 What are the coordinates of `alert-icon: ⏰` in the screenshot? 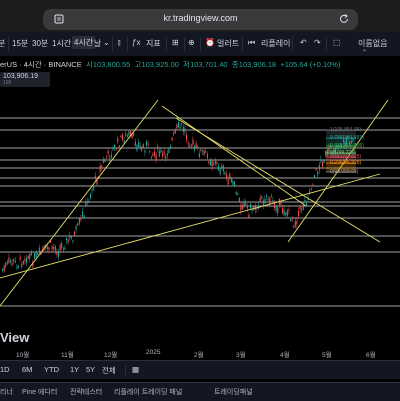 It's located at (210, 42).